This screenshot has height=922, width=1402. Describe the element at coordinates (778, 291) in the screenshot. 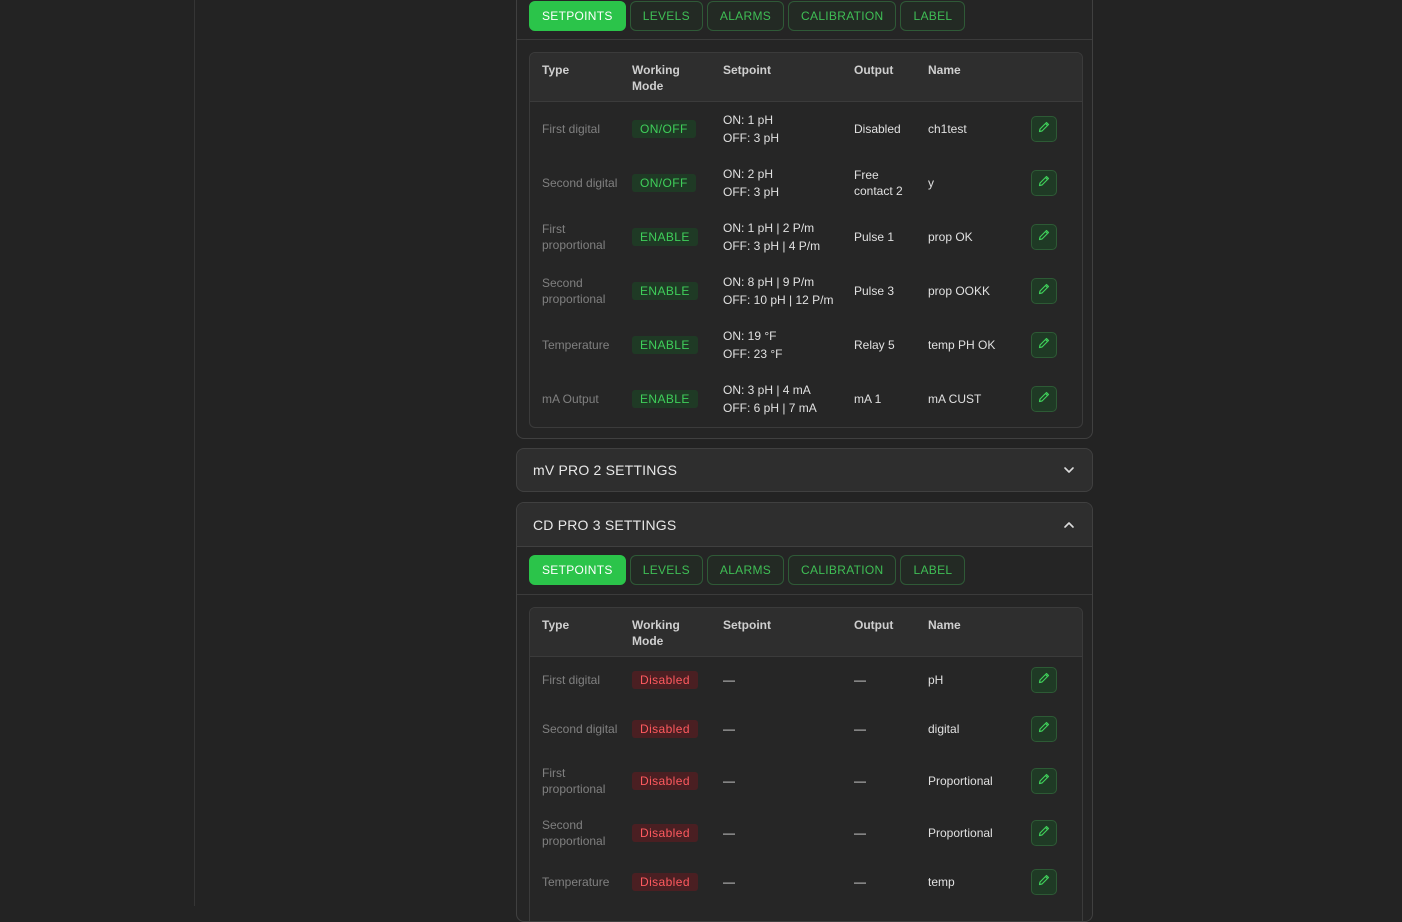

I see `setpoint-cell: ON: 8 pH | 9 P/m OFF: 10 pH | 12 P/m` at that location.